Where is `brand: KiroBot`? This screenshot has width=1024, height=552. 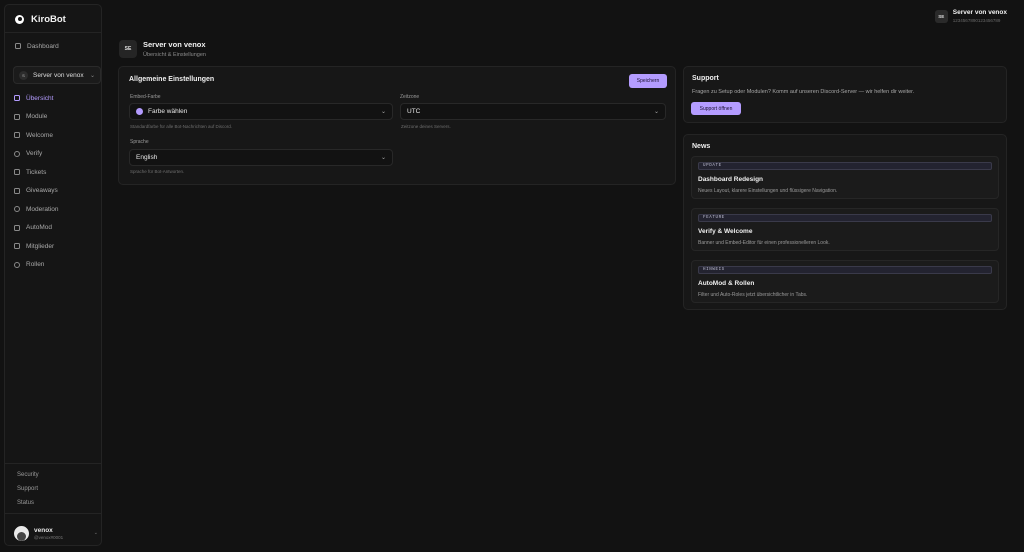
brand: KiroBot is located at coordinates (40, 19).